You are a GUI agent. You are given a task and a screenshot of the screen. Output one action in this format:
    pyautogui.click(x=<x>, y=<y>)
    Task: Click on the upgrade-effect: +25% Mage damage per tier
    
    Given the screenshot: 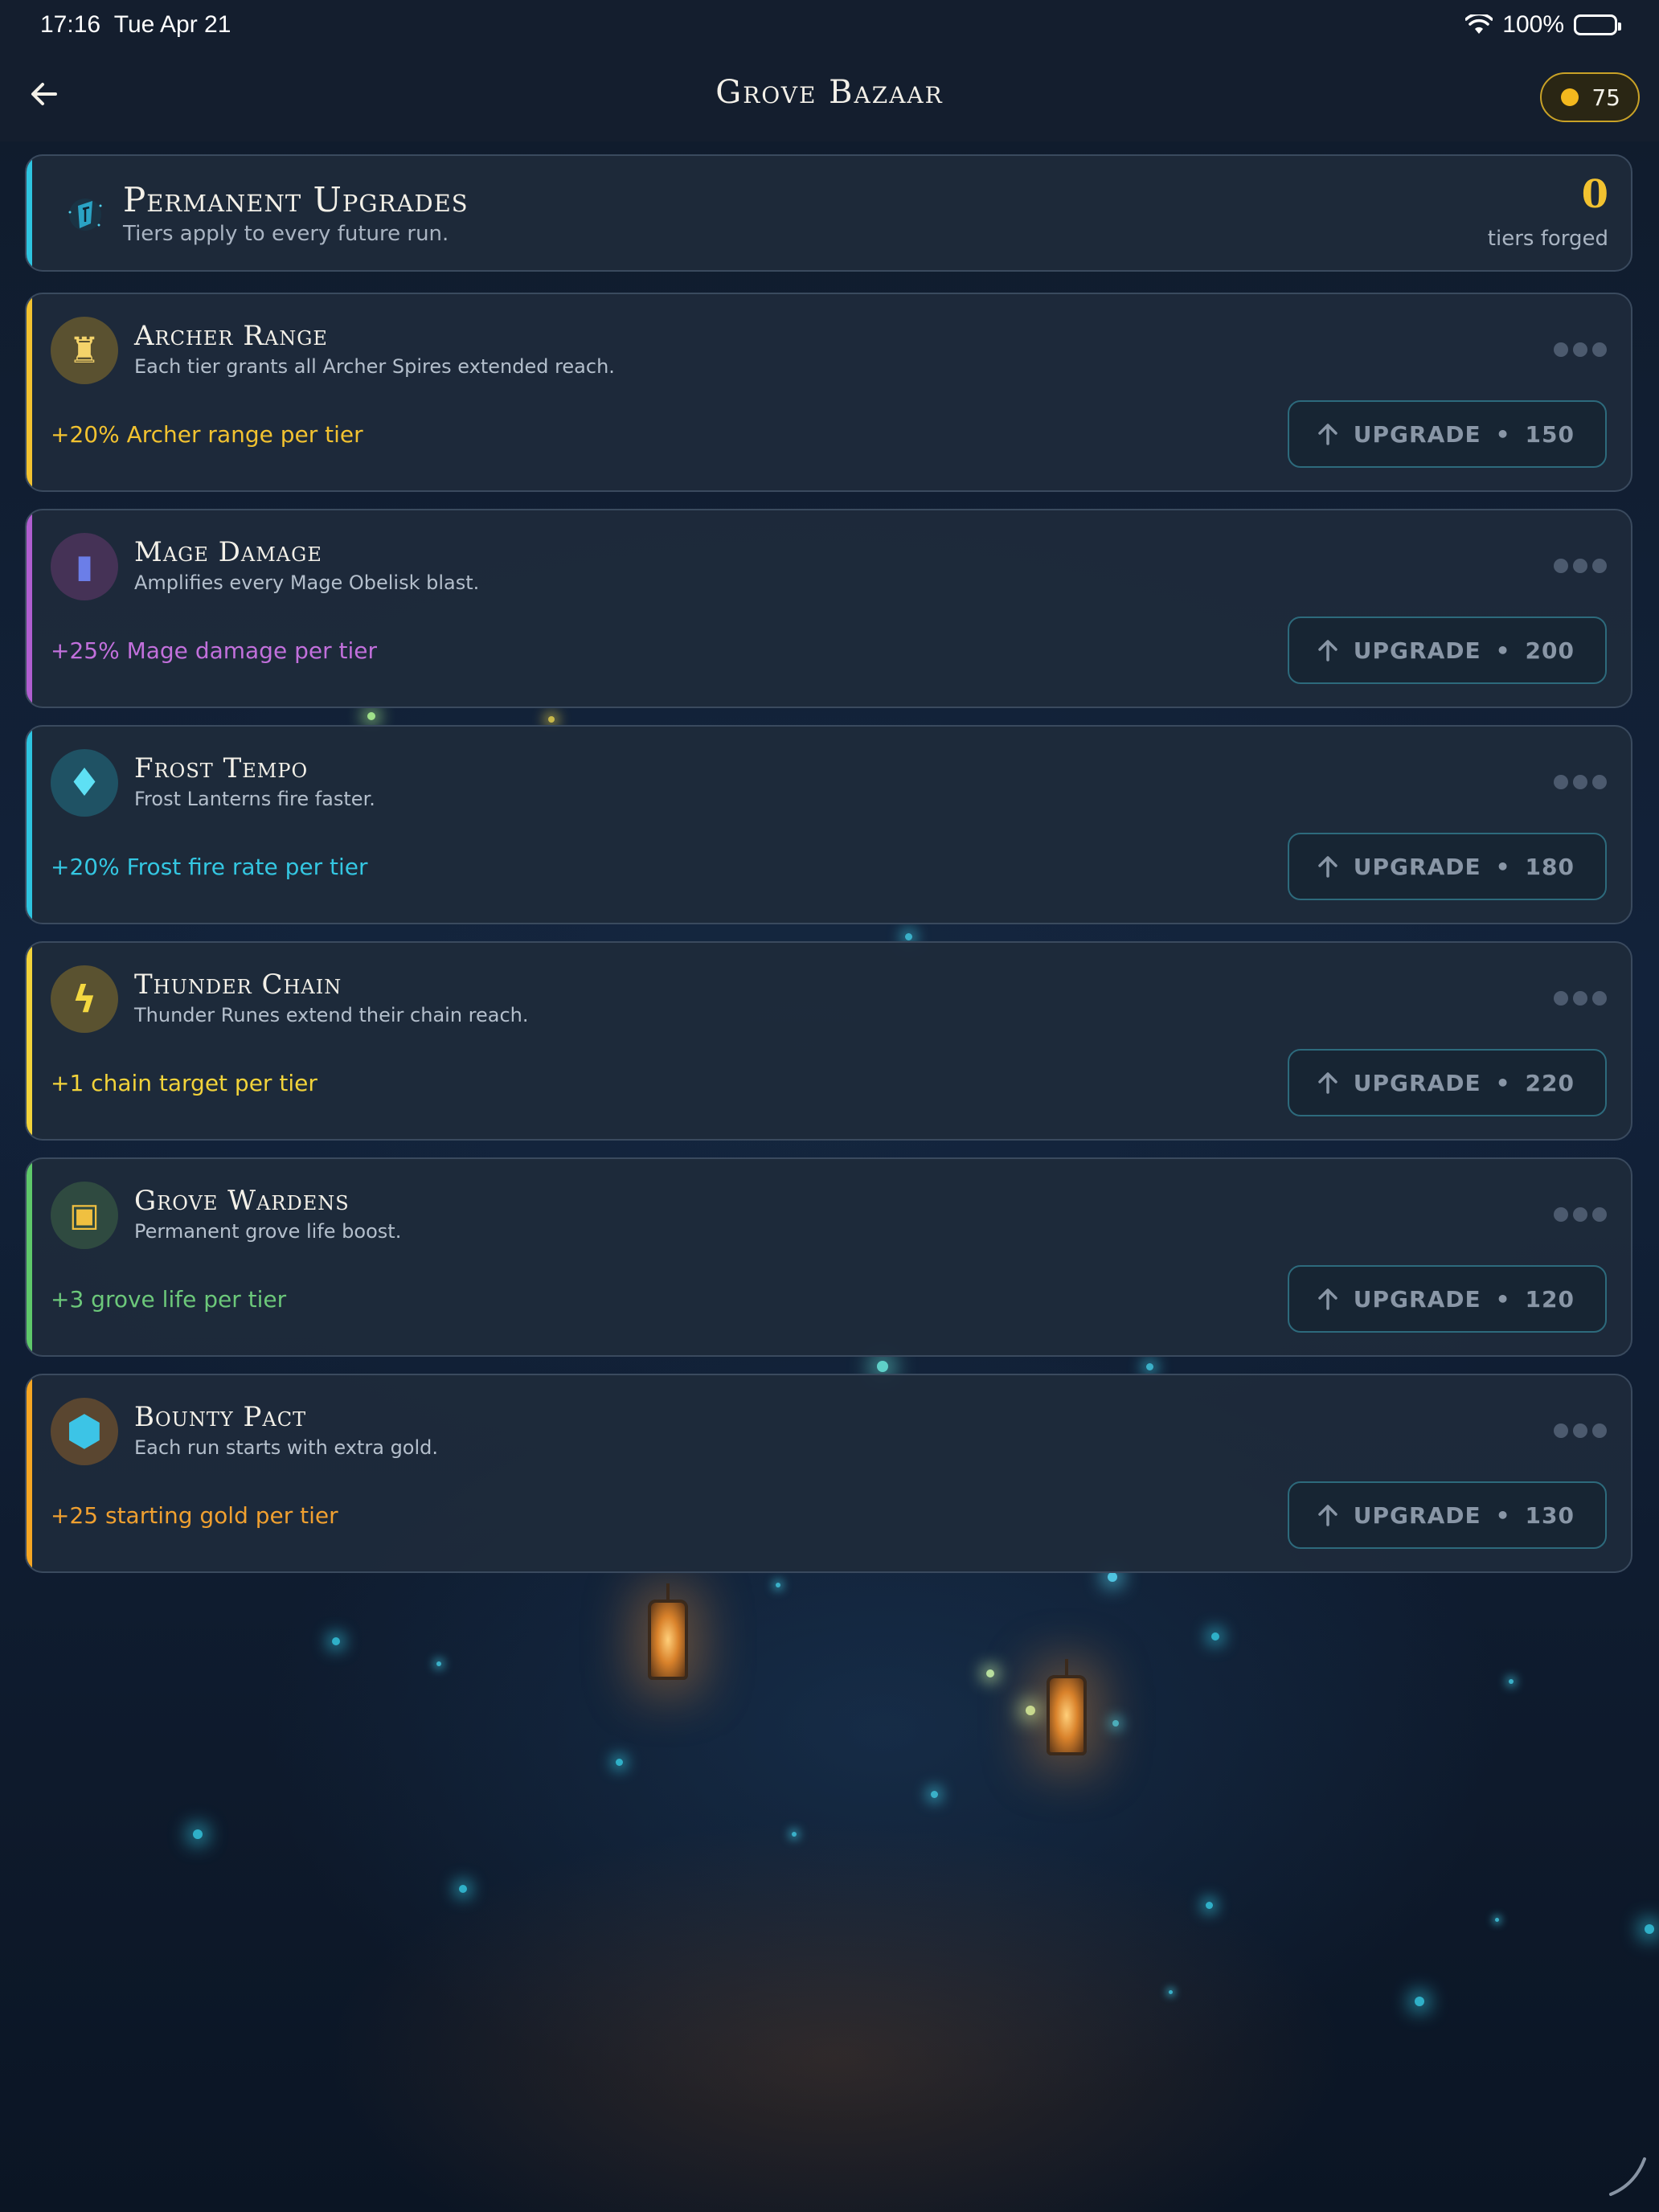 What is the action you would take?
    pyautogui.click(x=214, y=650)
    